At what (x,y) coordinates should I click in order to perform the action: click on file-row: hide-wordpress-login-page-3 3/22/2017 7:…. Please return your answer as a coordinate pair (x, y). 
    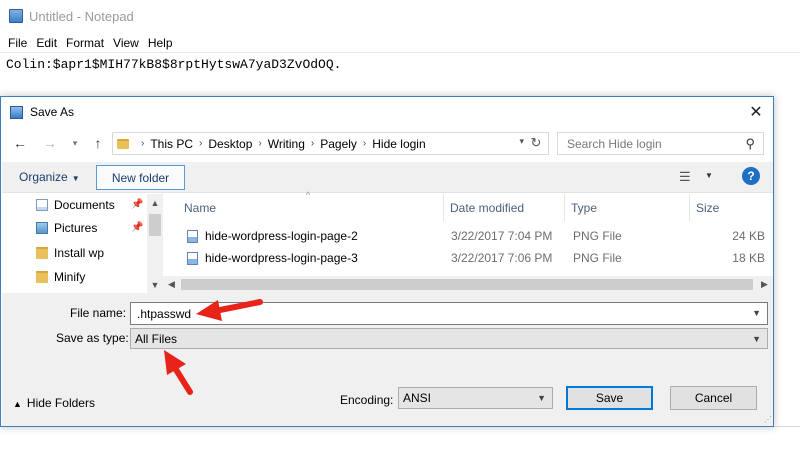
    Looking at the image, I should click on (468, 258).